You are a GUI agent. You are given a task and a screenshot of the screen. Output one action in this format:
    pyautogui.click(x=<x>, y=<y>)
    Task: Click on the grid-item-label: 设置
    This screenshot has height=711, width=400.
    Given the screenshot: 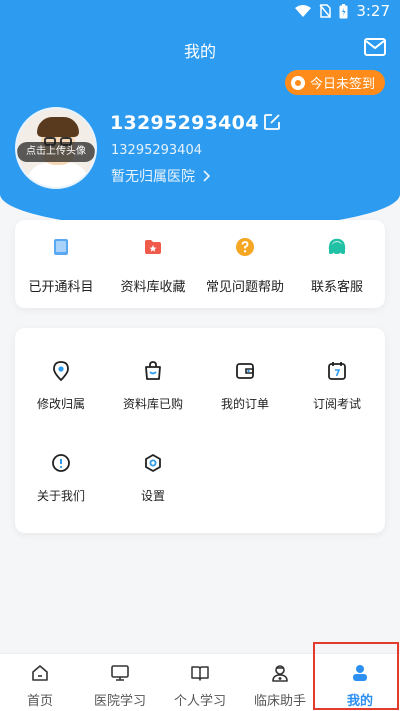 What is the action you would take?
    pyautogui.click(x=152, y=496)
    